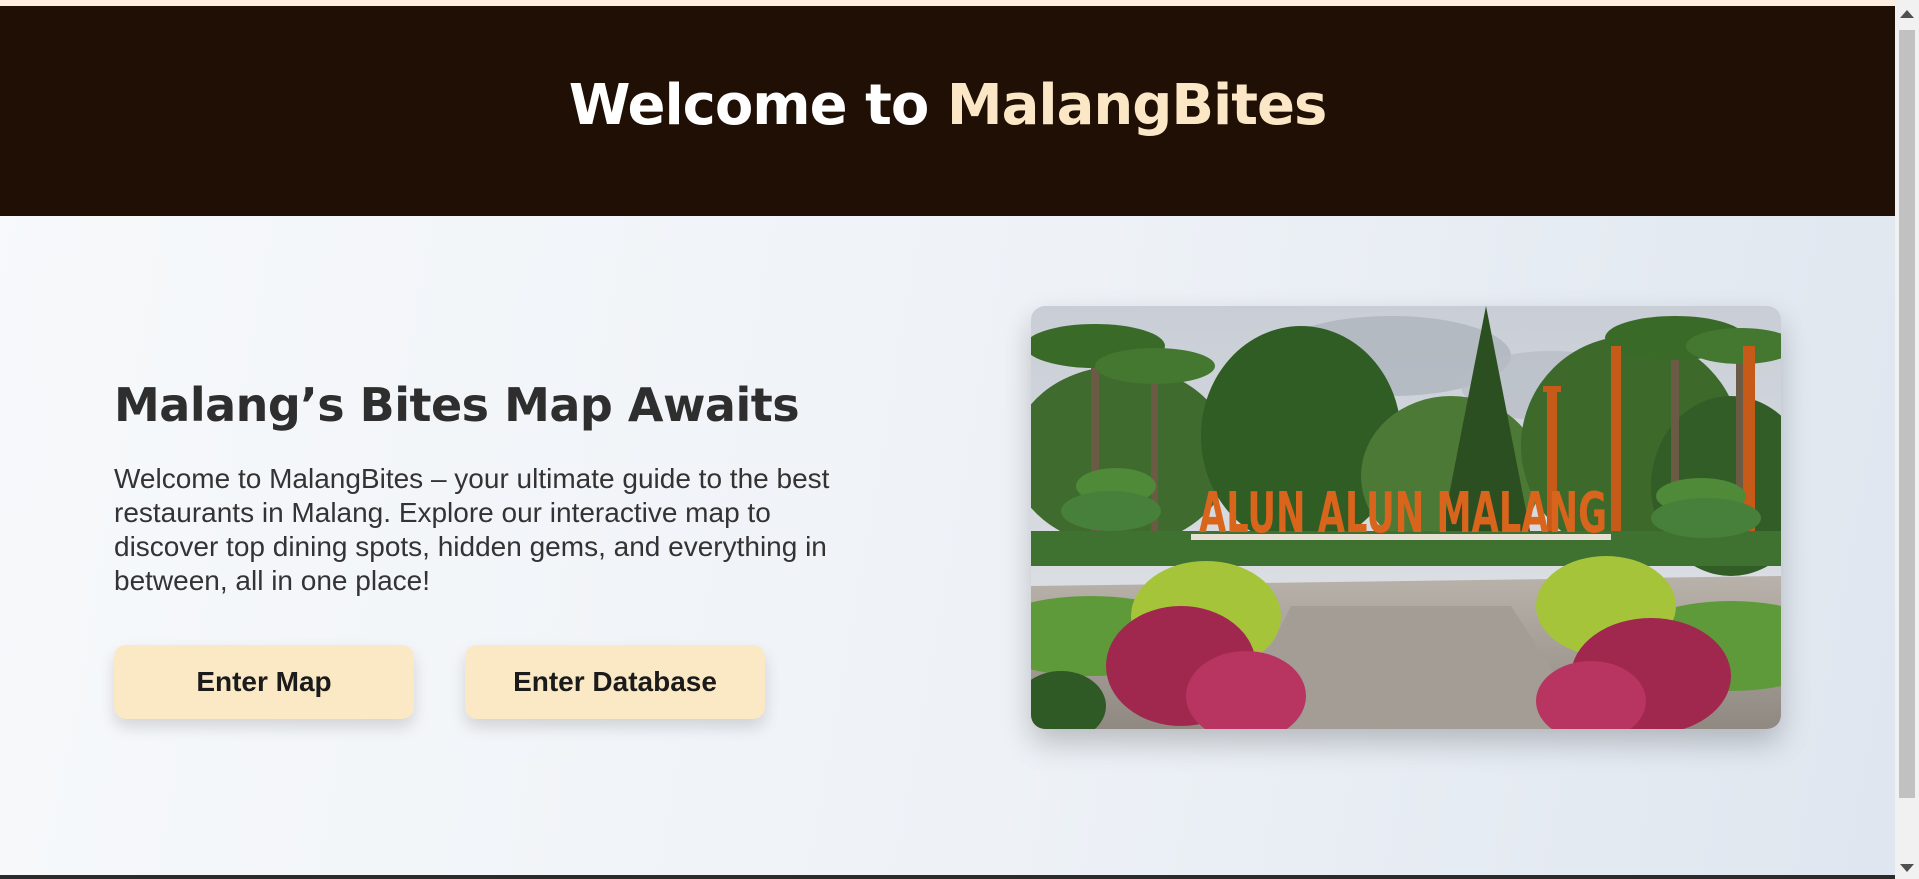 The width and height of the screenshot is (1919, 879). What do you see at coordinates (947, 877) in the screenshot?
I see `footer-strip` at bounding box center [947, 877].